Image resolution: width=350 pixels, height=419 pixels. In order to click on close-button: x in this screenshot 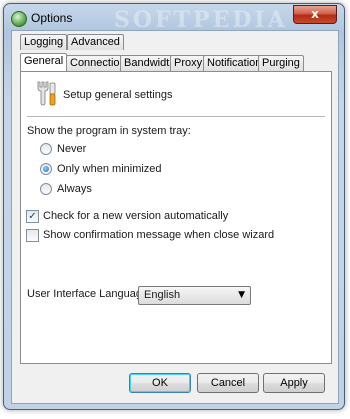, I will do `click(315, 14)`.